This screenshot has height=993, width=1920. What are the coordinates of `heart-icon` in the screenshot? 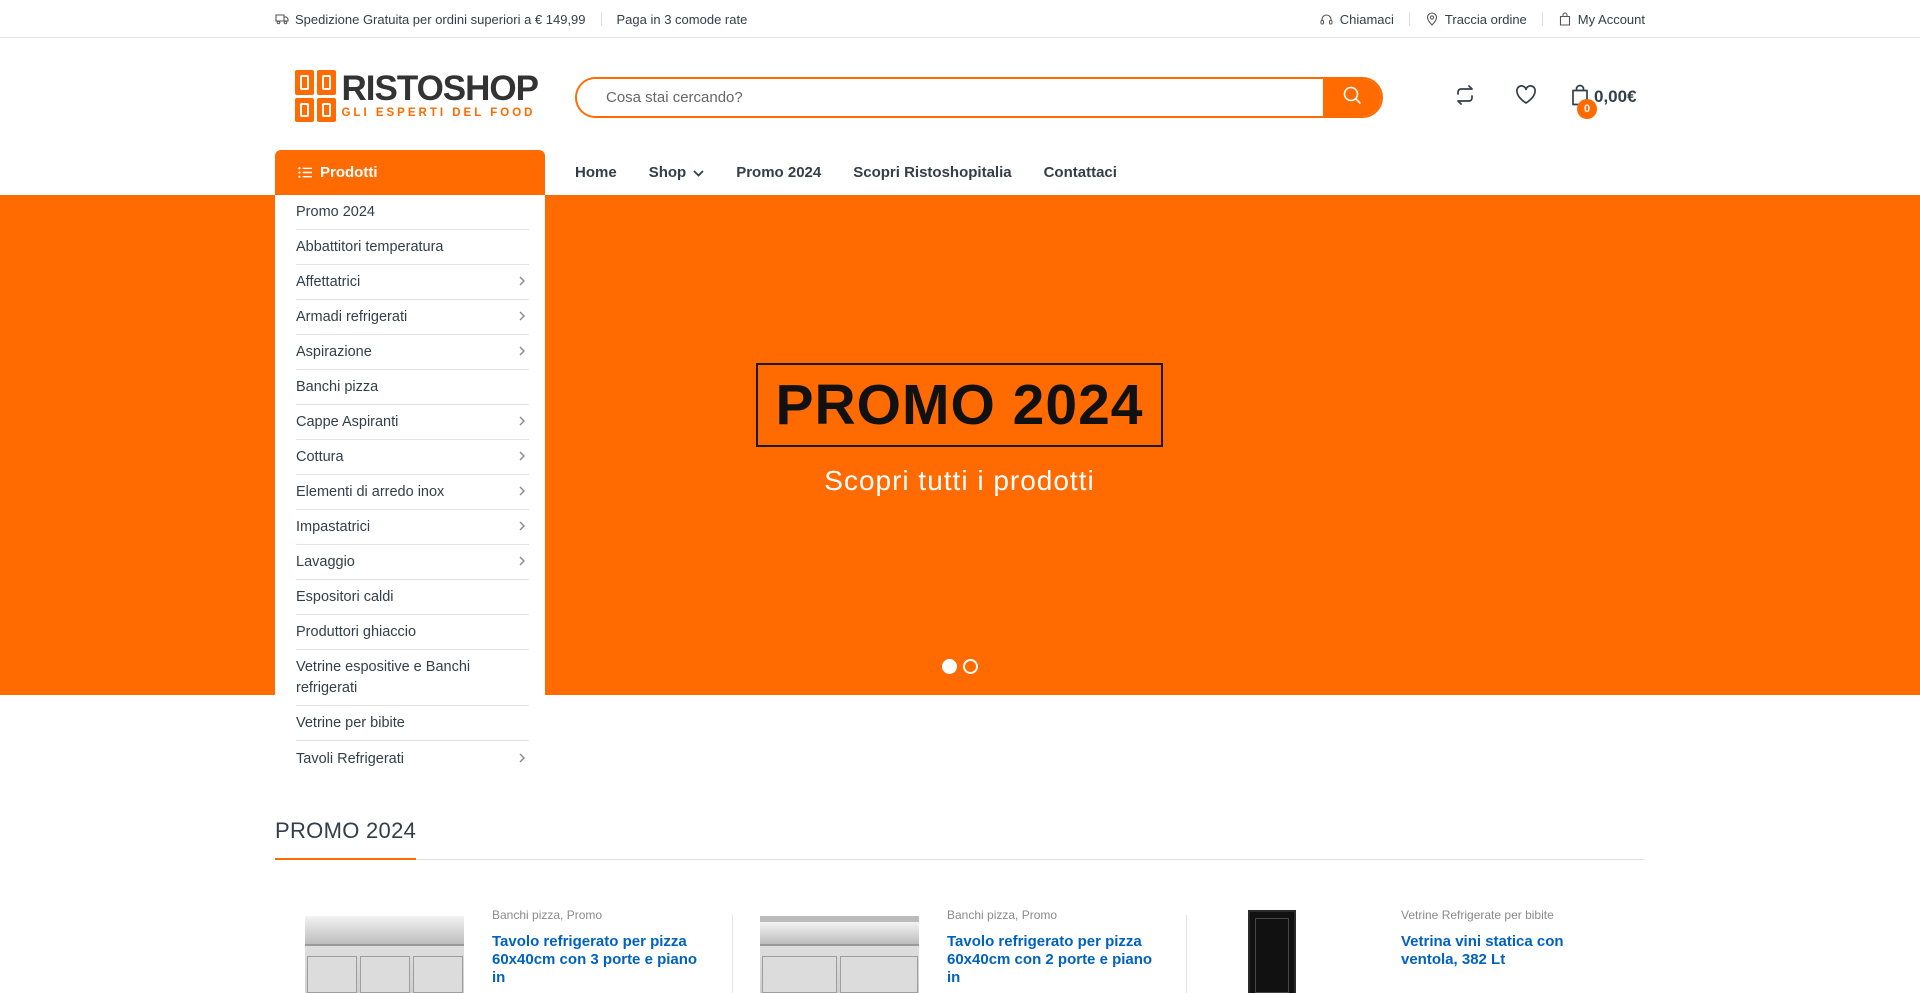 It's located at (1526, 97).